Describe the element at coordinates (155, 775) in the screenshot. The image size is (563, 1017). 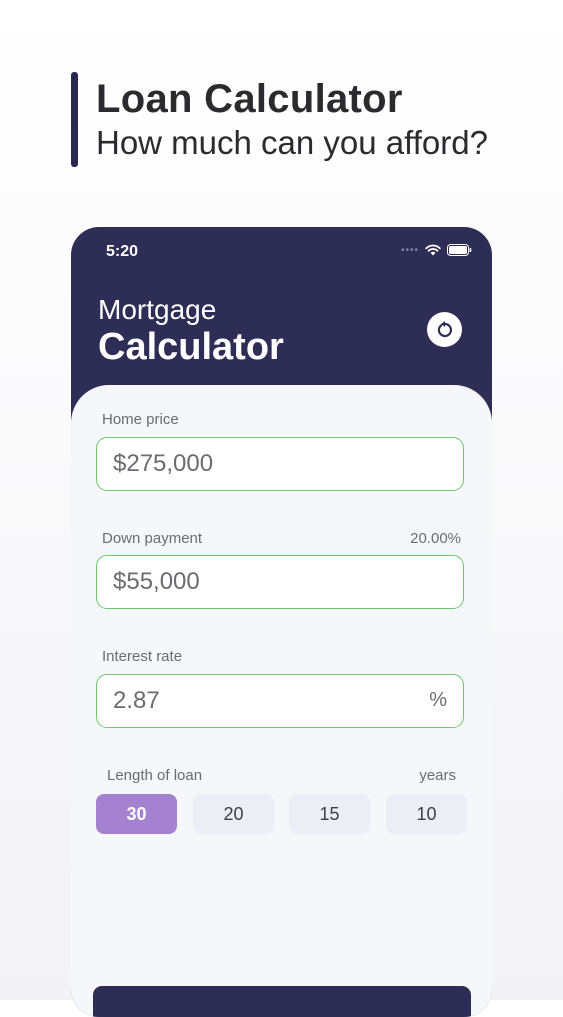
I see `loan-length-label: Length of loan` at that location.